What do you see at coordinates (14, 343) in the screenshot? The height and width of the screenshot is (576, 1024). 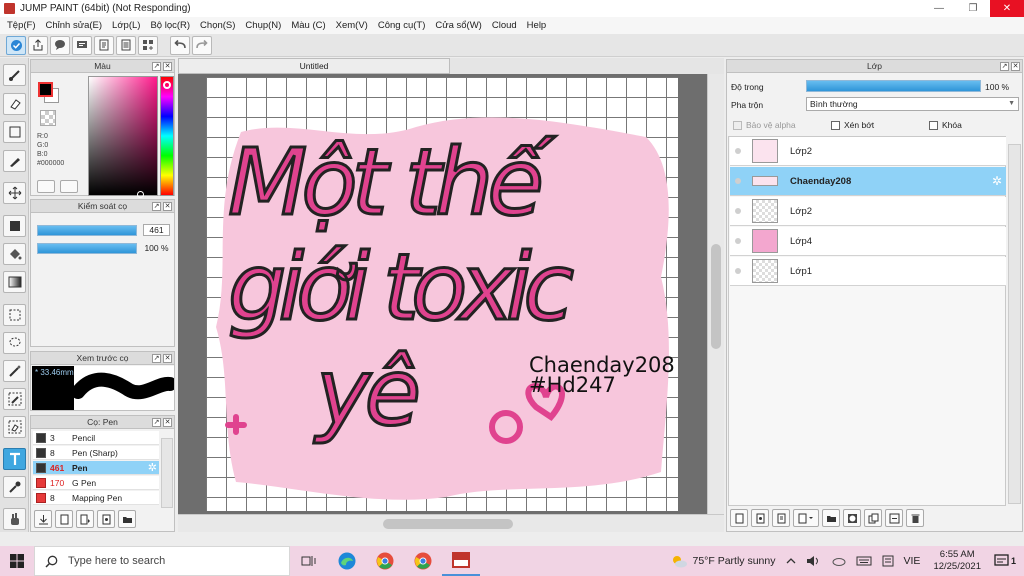 I see `lasso-tool` at bounding box center [14, 343].